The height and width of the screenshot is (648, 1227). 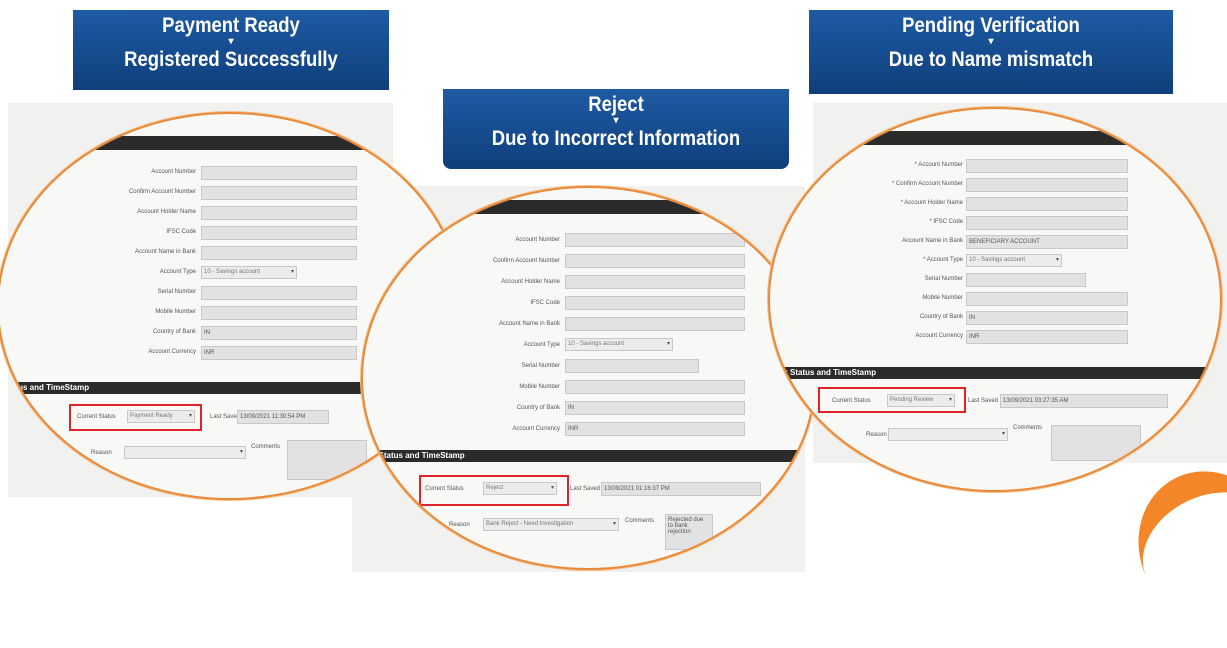 I want to click on status-section-header: ank Status and TimeStamp, so click(x=995, y=373).